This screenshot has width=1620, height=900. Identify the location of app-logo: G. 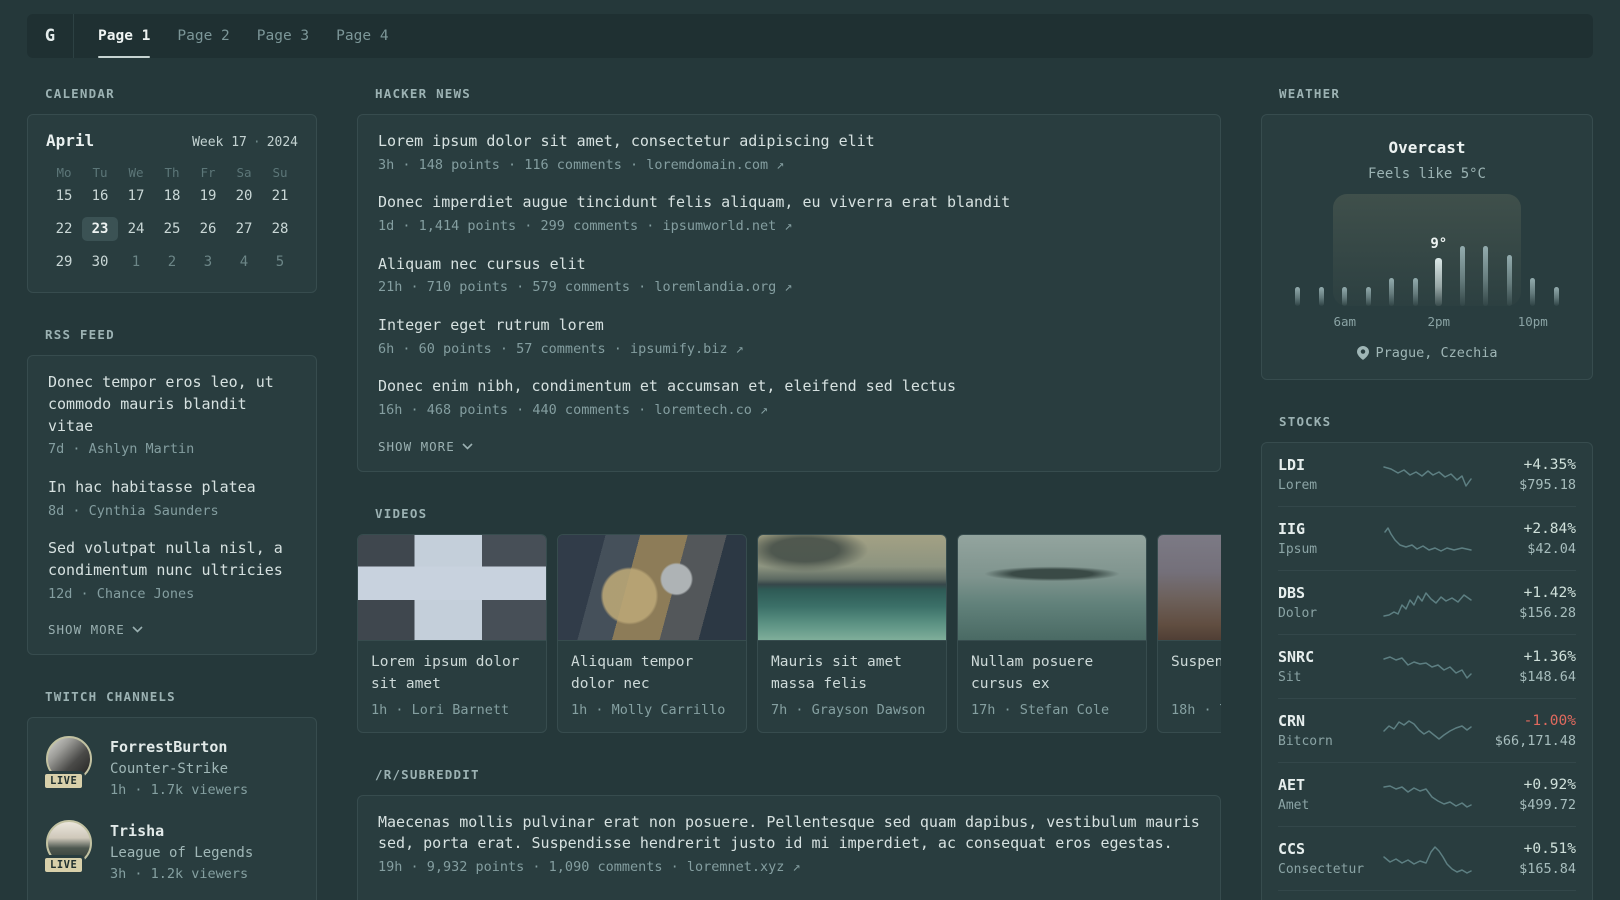
(50, 36).